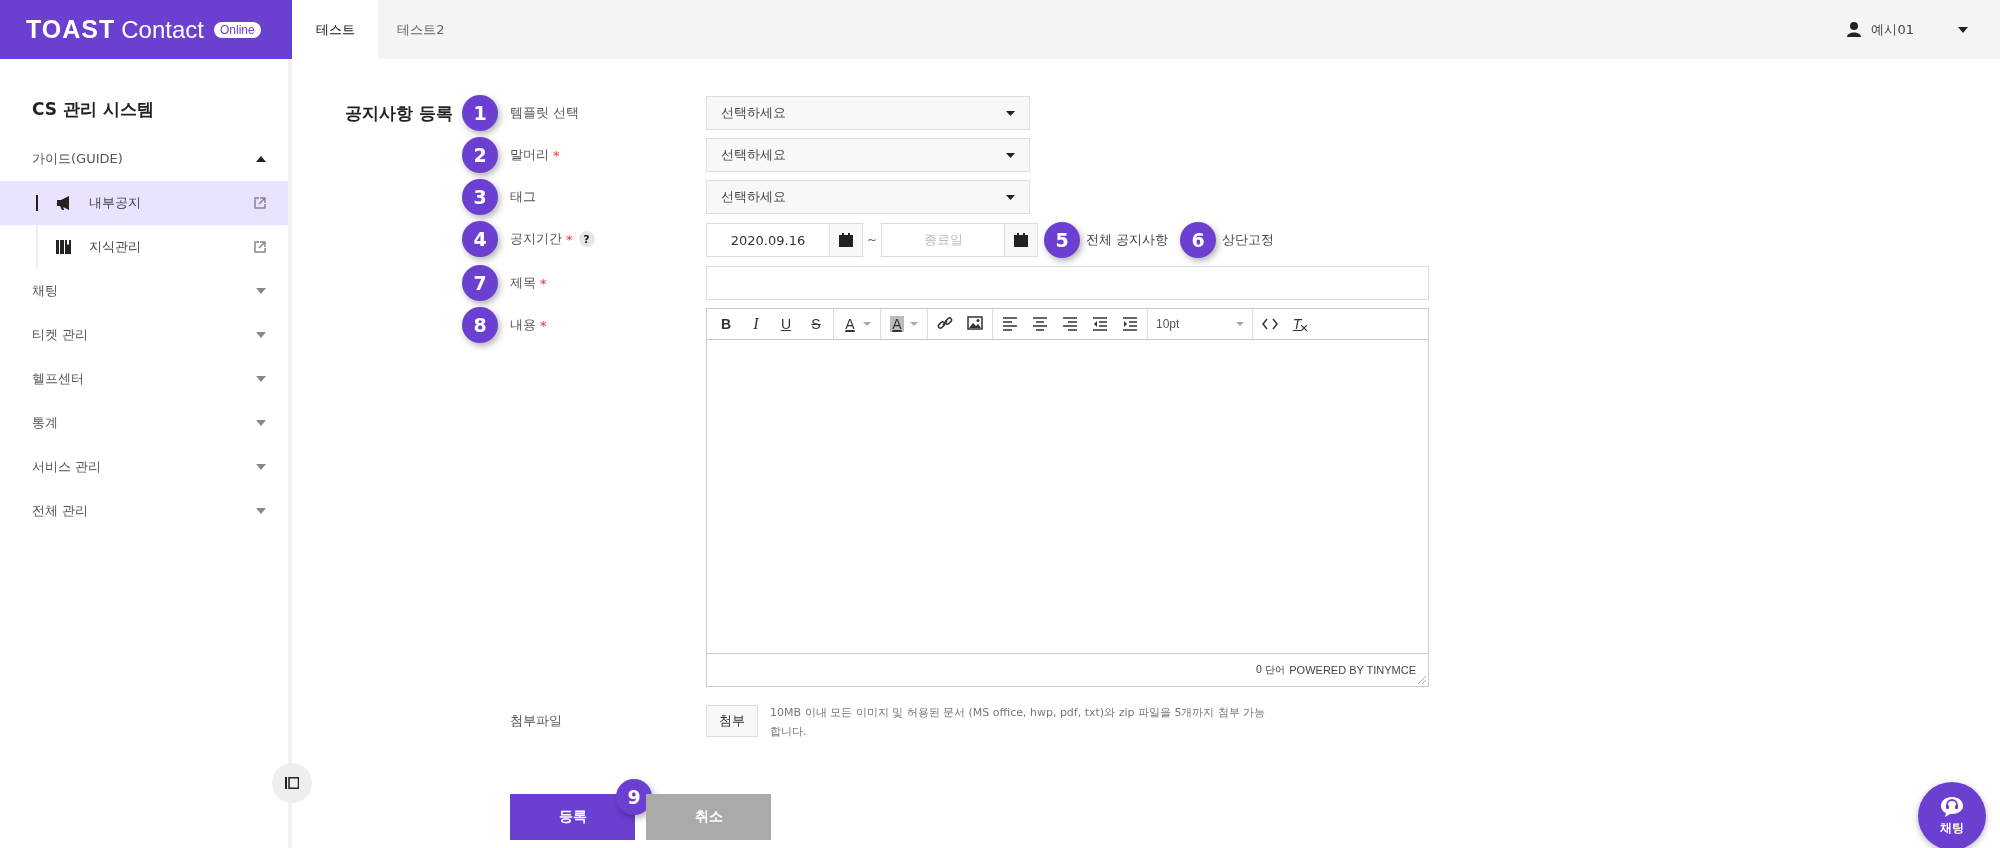 This screenshot has width=2000, height=848. What do you see at coordinates (1040, 324) in the screenshot?
I see `align-center-icon` at bounding box center [1040, 324].